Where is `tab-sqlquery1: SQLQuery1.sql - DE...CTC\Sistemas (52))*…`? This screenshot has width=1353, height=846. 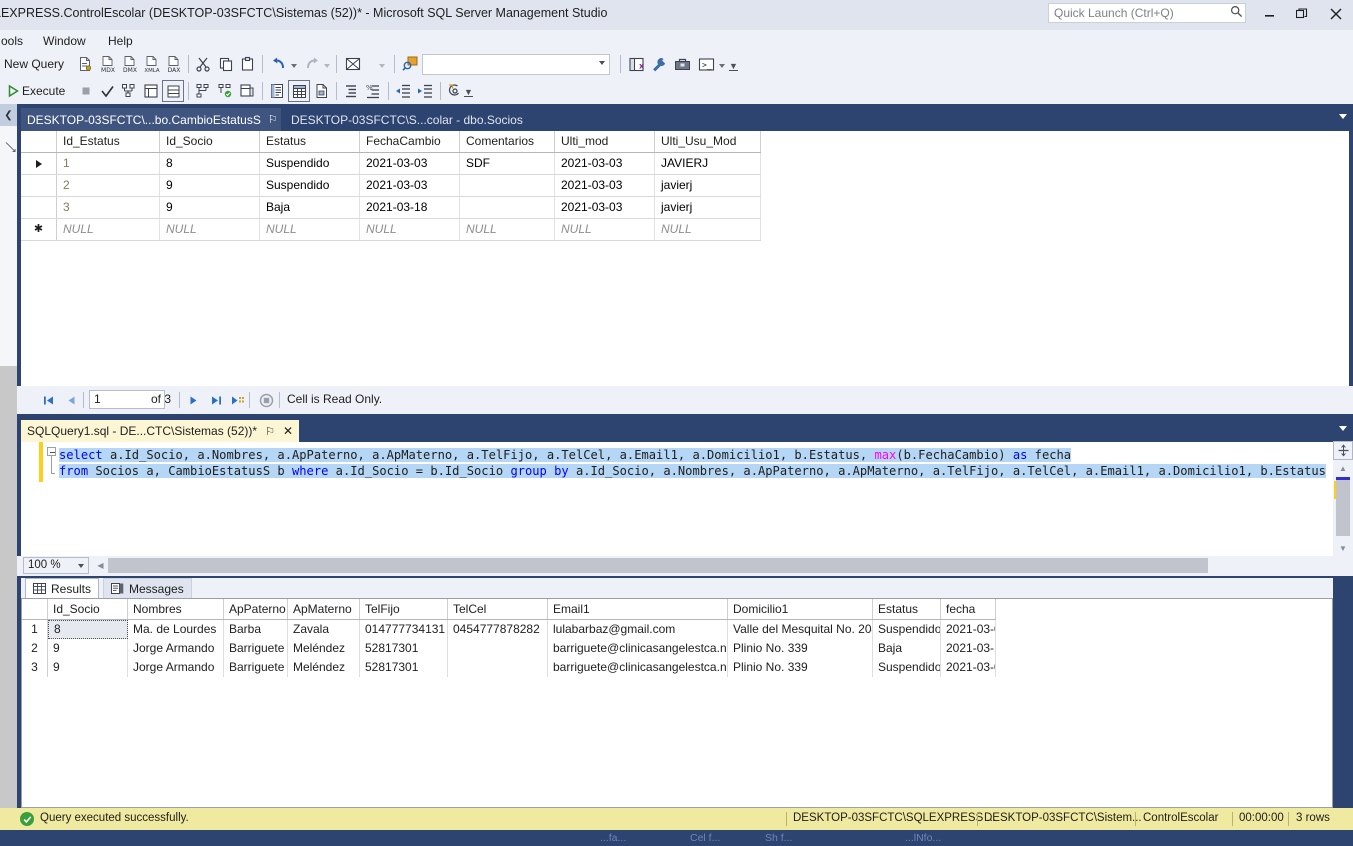 tab-sqlquery1: SQLQuery1.sql - DE...CTC\Sistemas (52))*… is located at coordinates (160, 431).